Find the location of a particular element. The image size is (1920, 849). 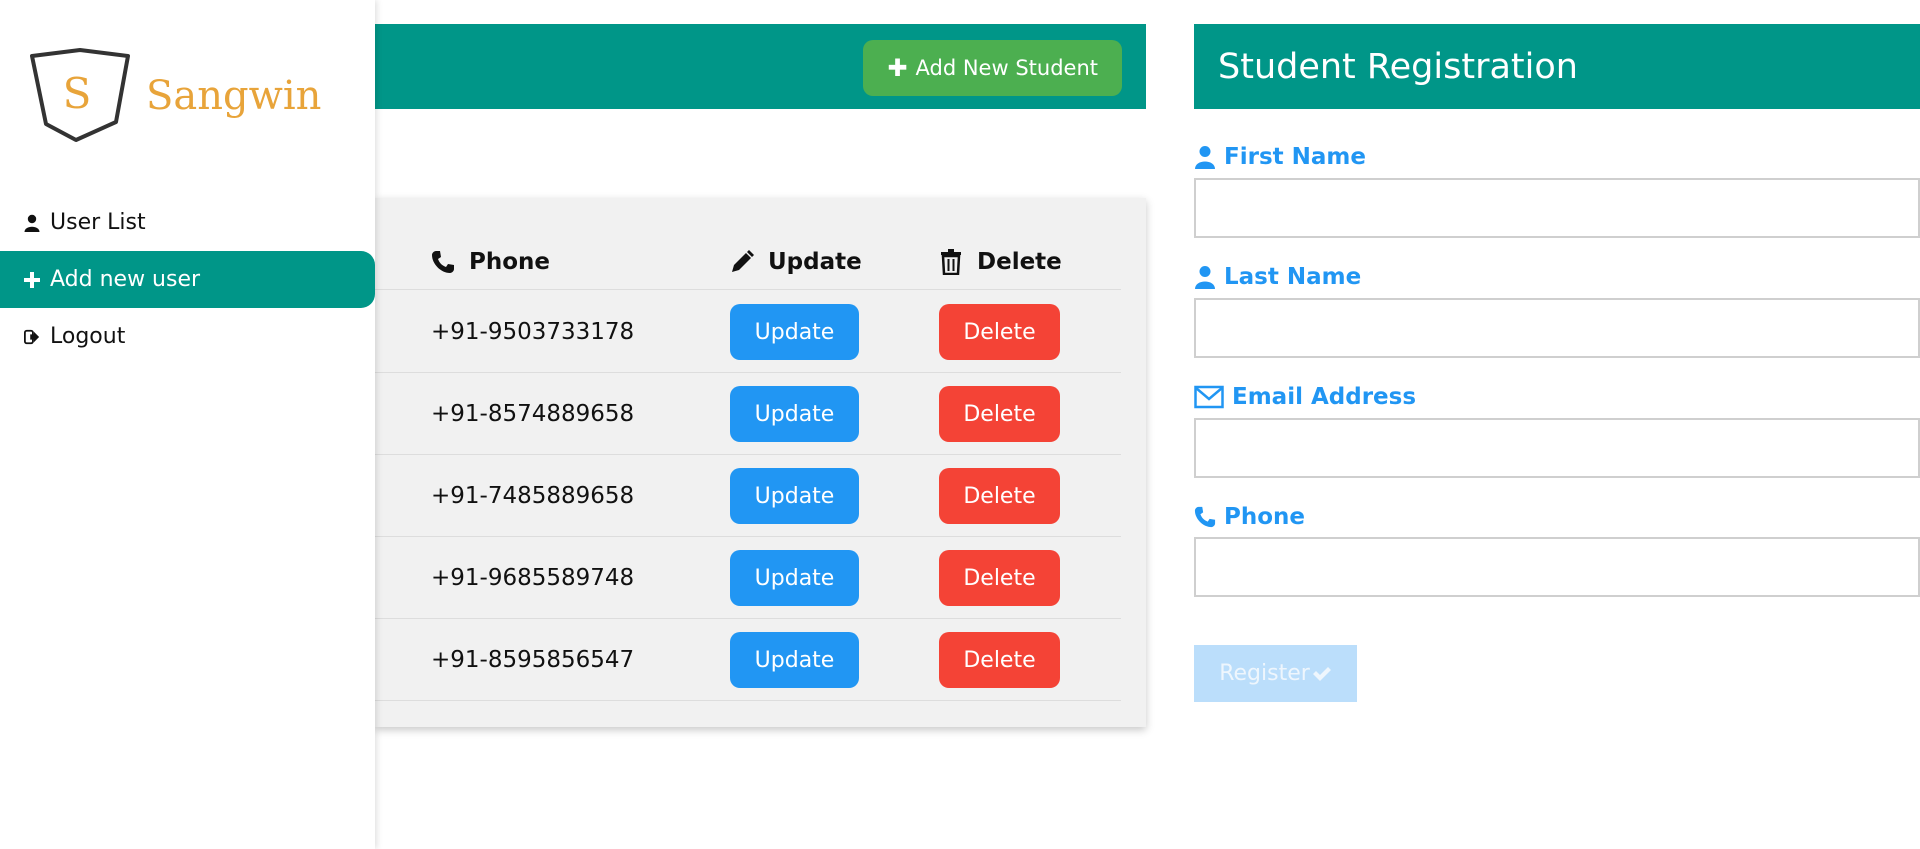

column-header-delete: Delete is located at coordinates (1000, 262).